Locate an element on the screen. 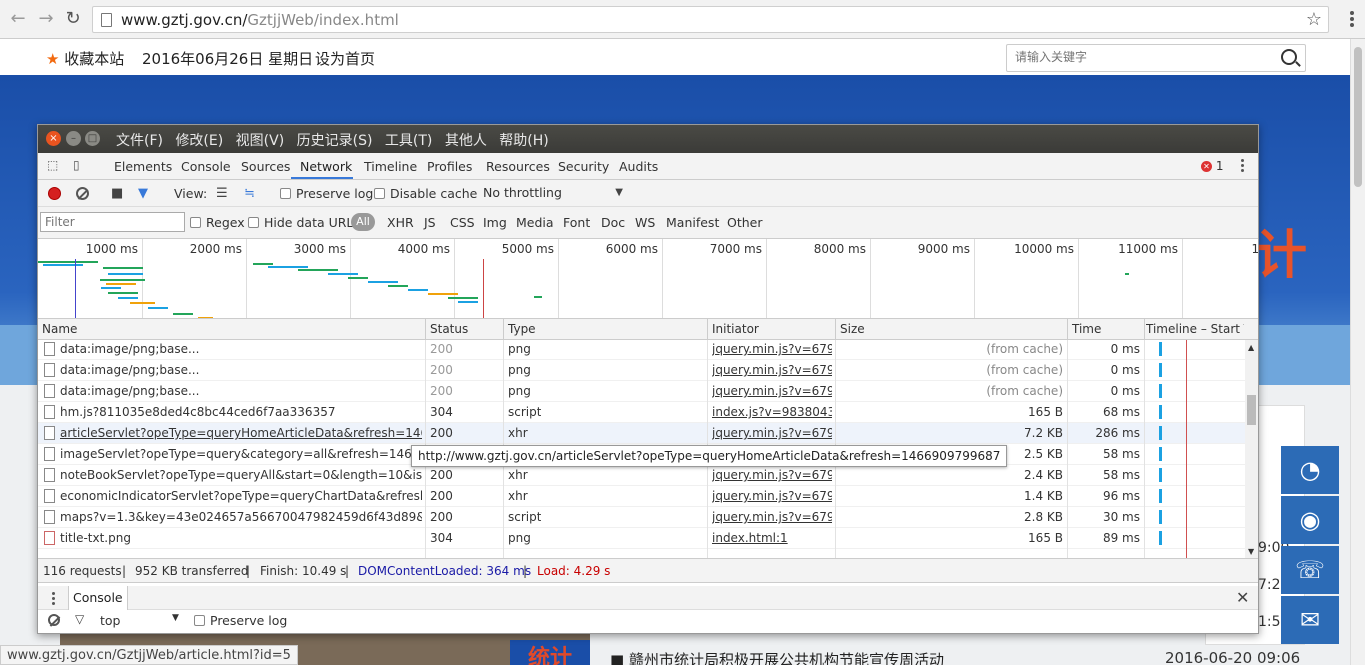 The height and width of the screenshot is (665, 1365). chrome-menu-icon is located at coordinates (1352, 19).